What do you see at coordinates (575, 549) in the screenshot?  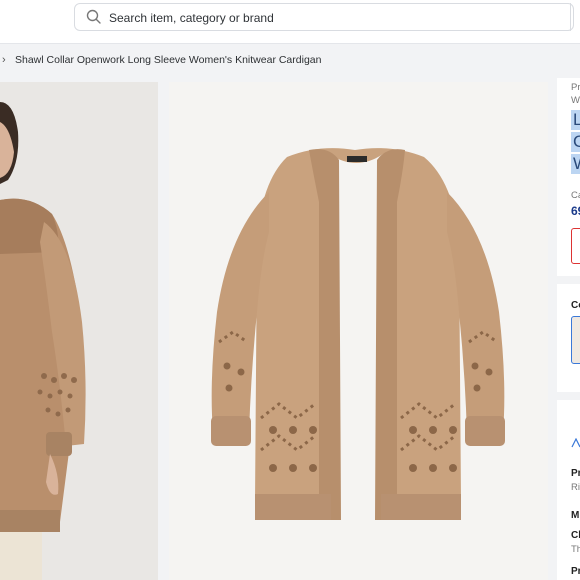 I see `info-value-3: Th` at bounding box center [575, 549].